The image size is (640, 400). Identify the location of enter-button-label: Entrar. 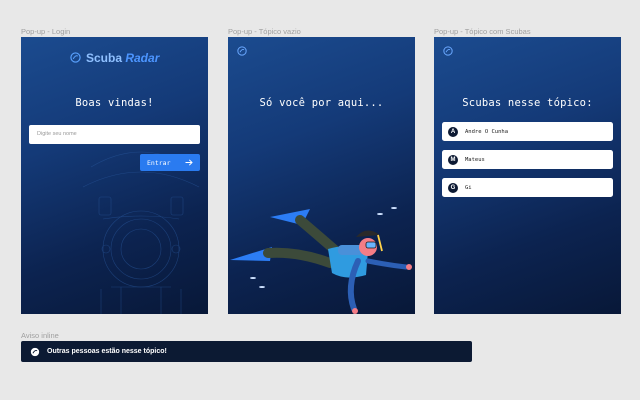
(159, 162).